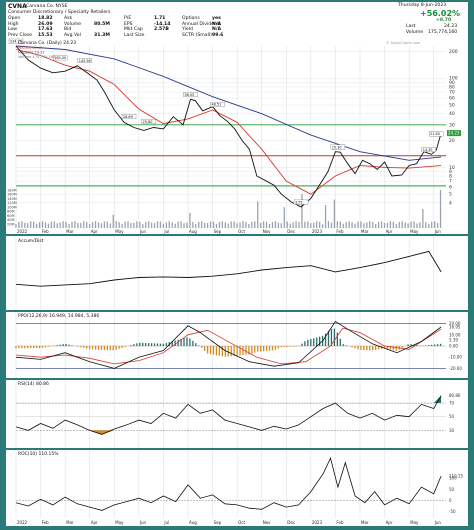 The image size is (474, 530). Describe the element at coordinates (10, 212) in the screenshot. I see `volume-tick-label: 80M` at that location.